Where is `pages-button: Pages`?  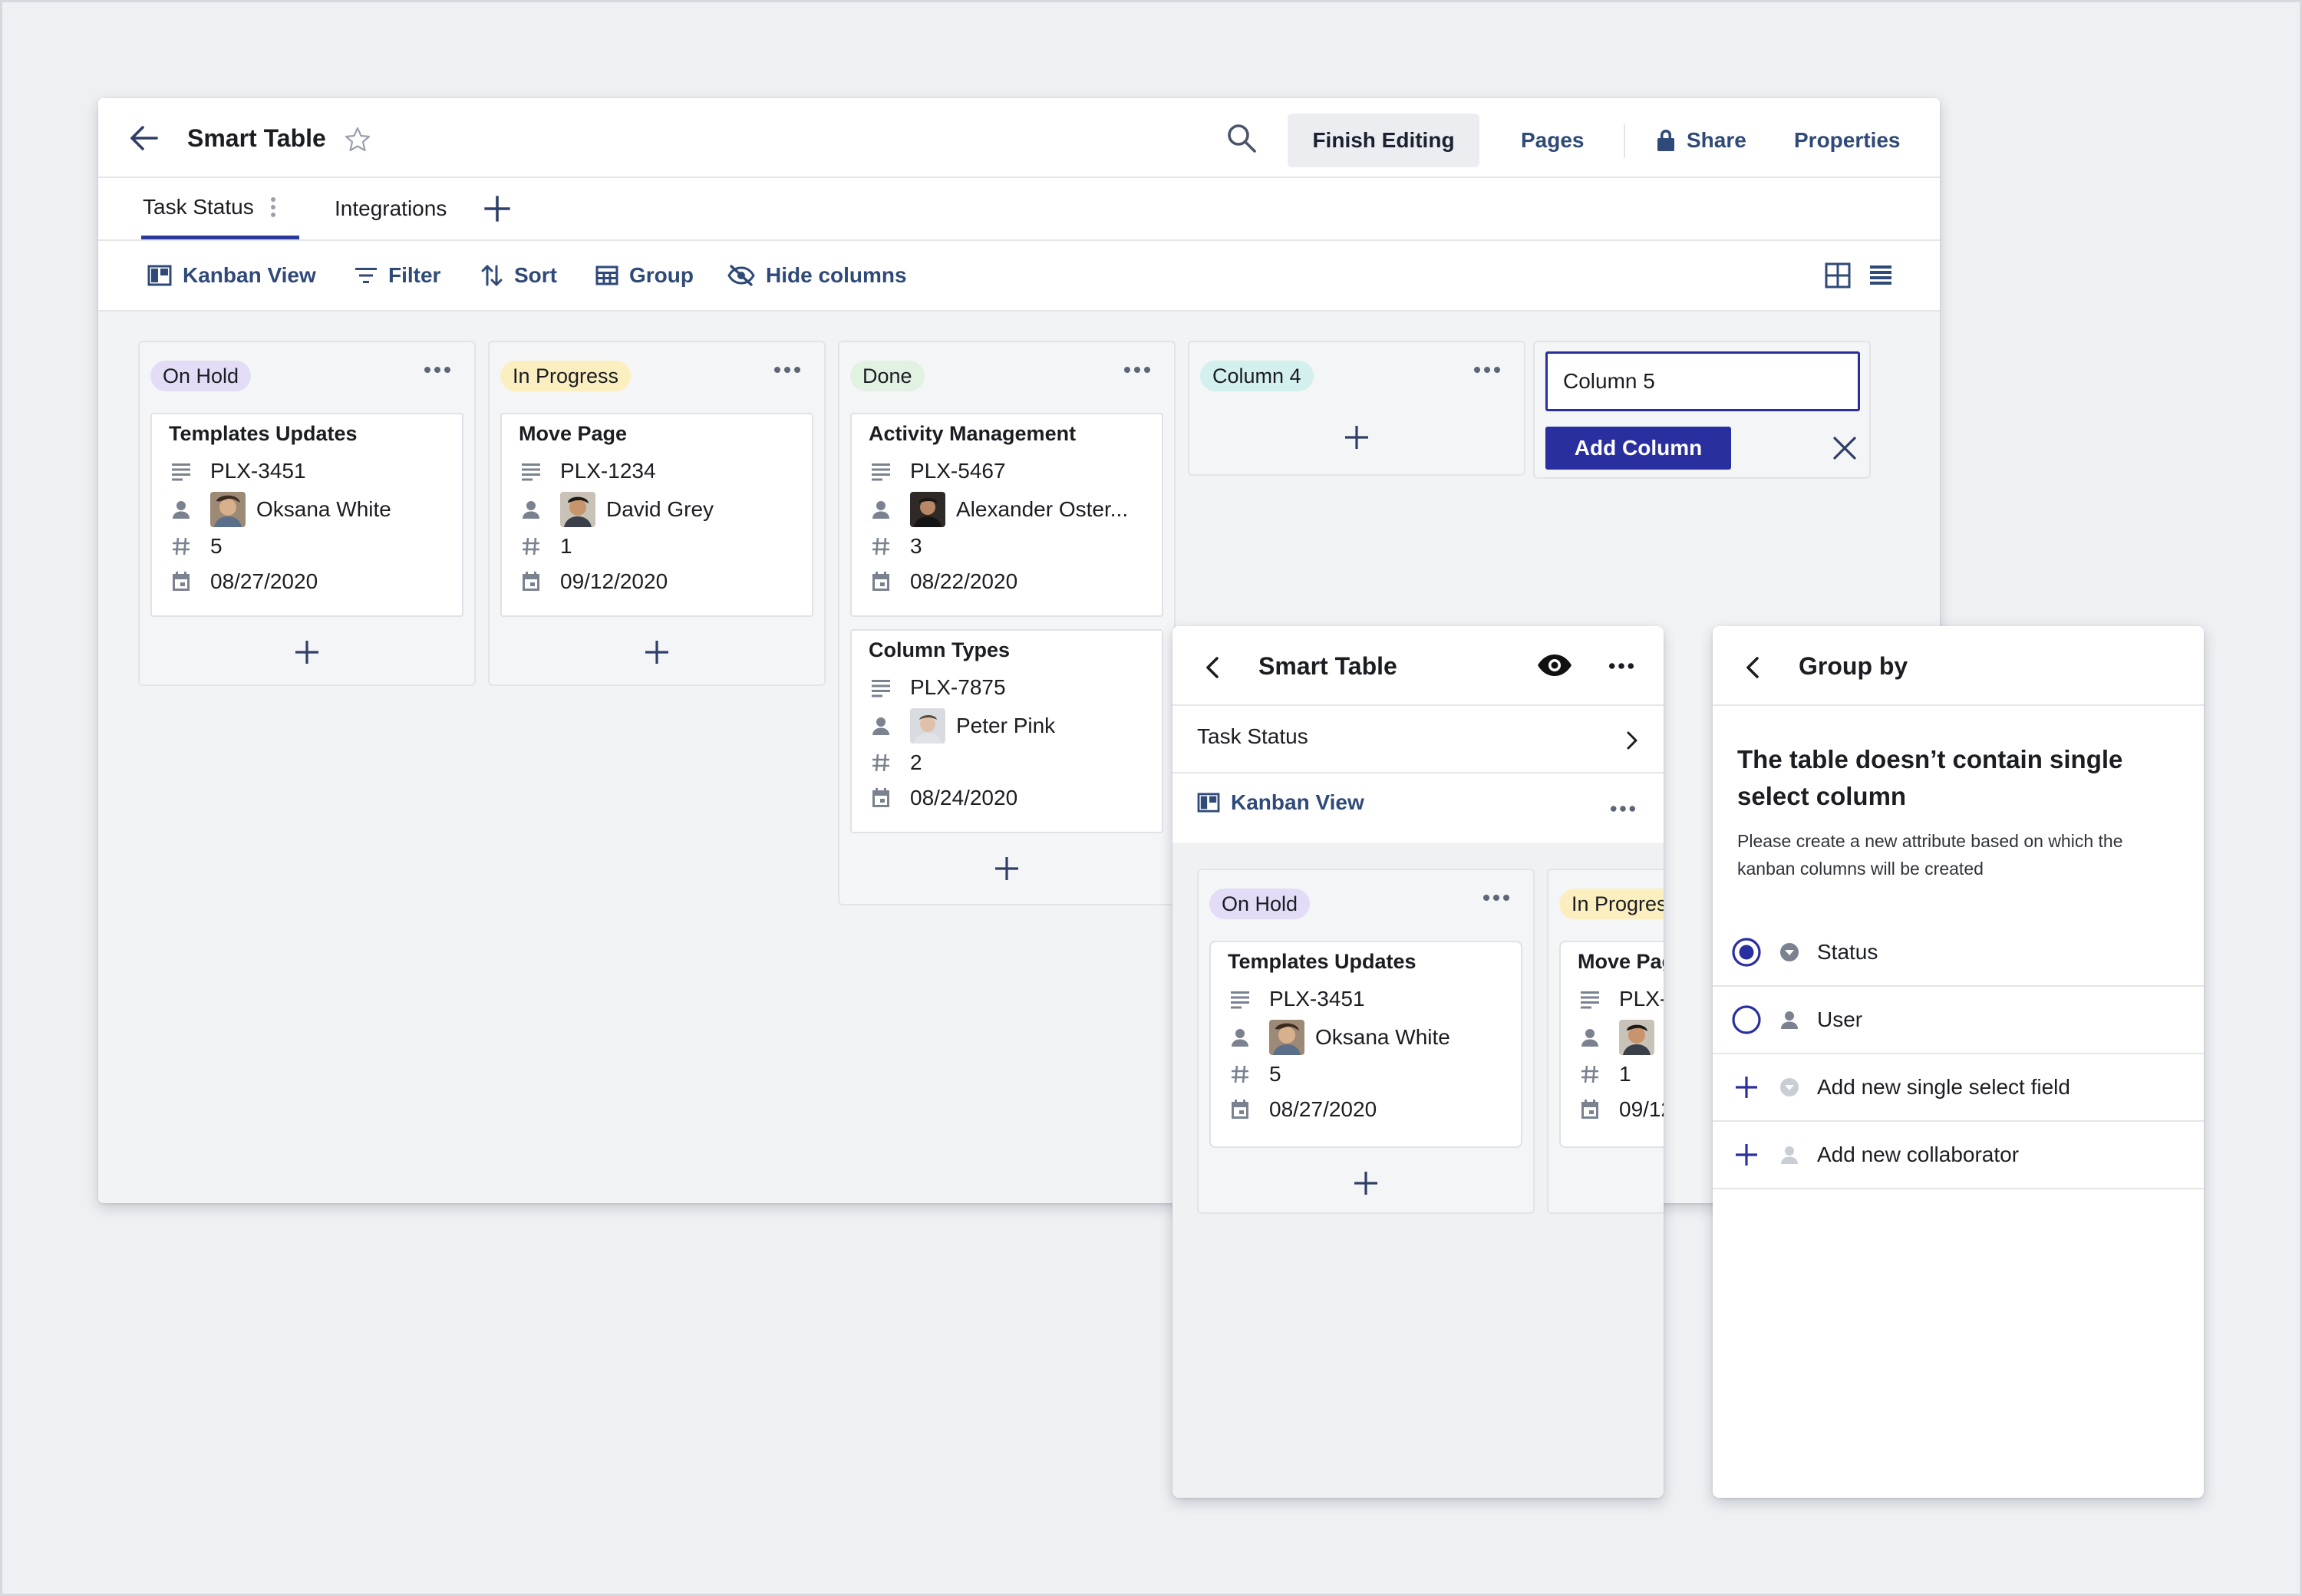 pages-button: Pages is located at coordinates (1553, 140).